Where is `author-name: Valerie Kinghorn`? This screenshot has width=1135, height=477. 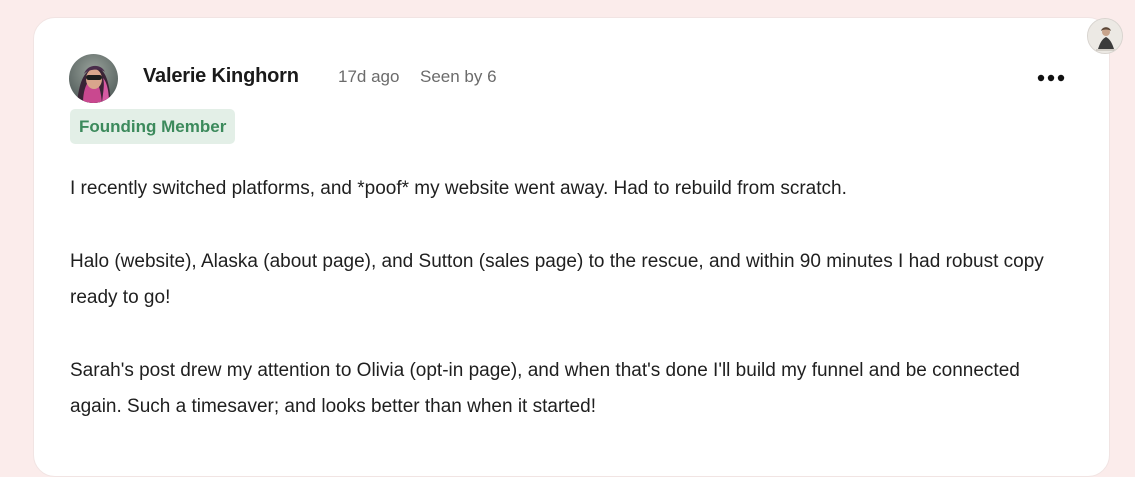 author-name: Valerie Kinghorn is located at coordinates (221, 76).